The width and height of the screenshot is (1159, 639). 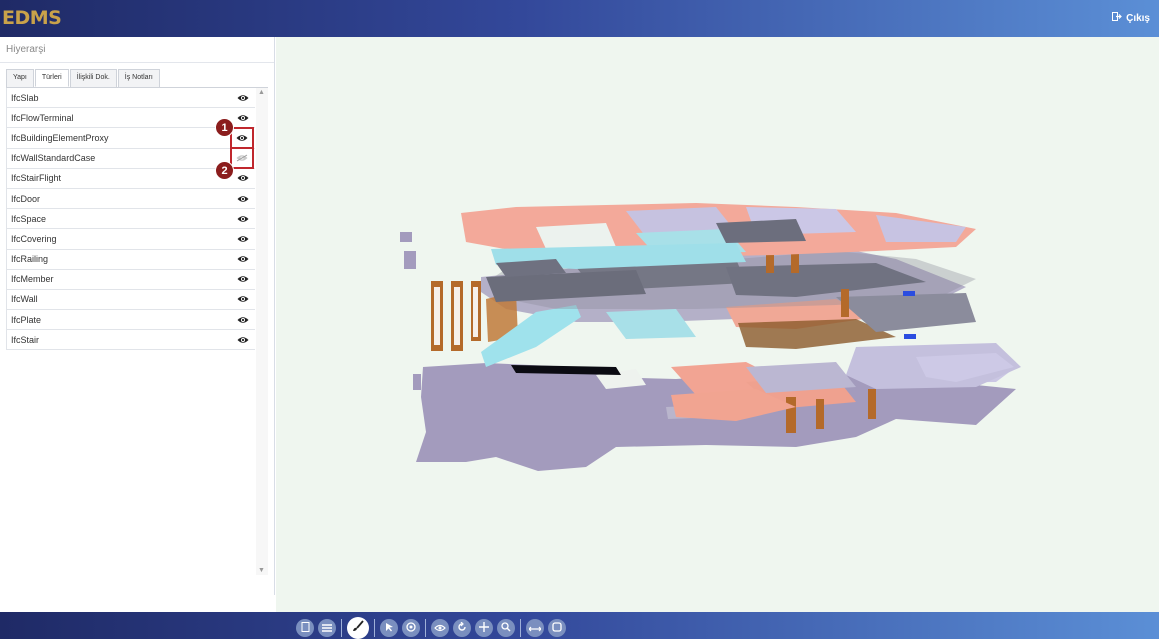 I want to click on list-item: IfcSpace, so click(x=130, y=219).